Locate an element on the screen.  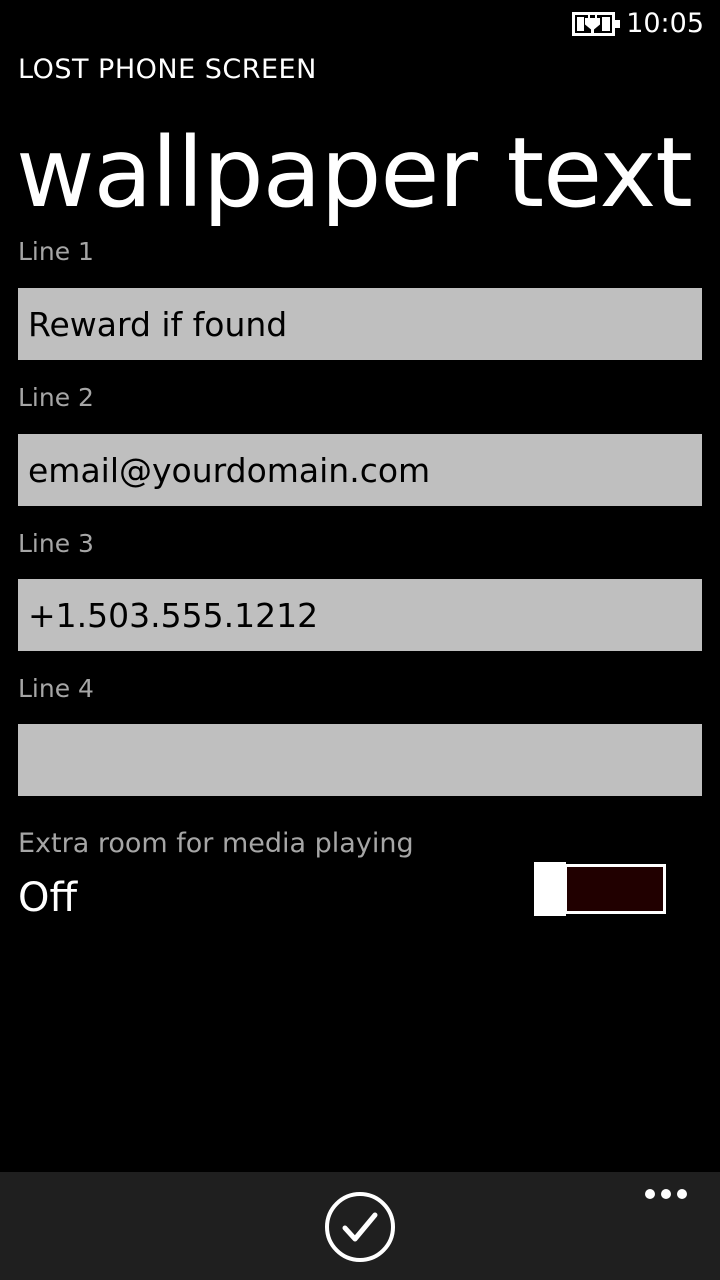
app-bar is located at coordinates (360, 1226).